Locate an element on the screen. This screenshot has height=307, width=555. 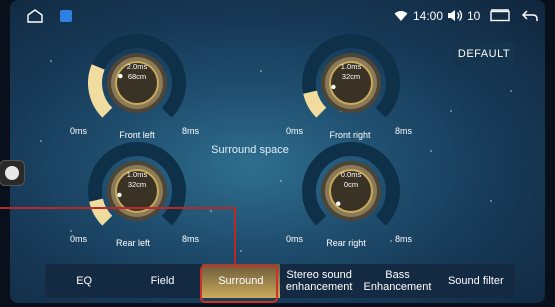
floating-assistive-button is located at coordinates (12, 173).